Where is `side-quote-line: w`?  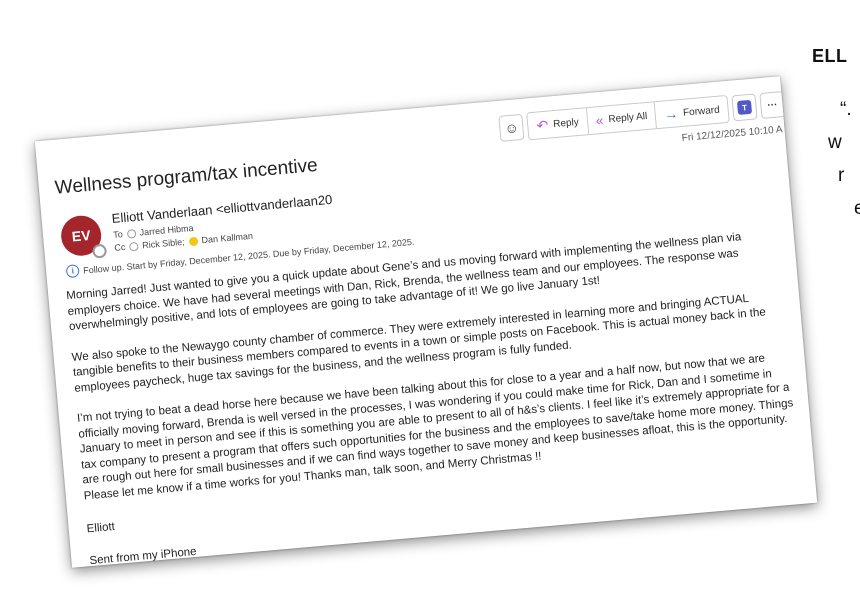
side-quote-line: w is located at coordinates (835, 142).